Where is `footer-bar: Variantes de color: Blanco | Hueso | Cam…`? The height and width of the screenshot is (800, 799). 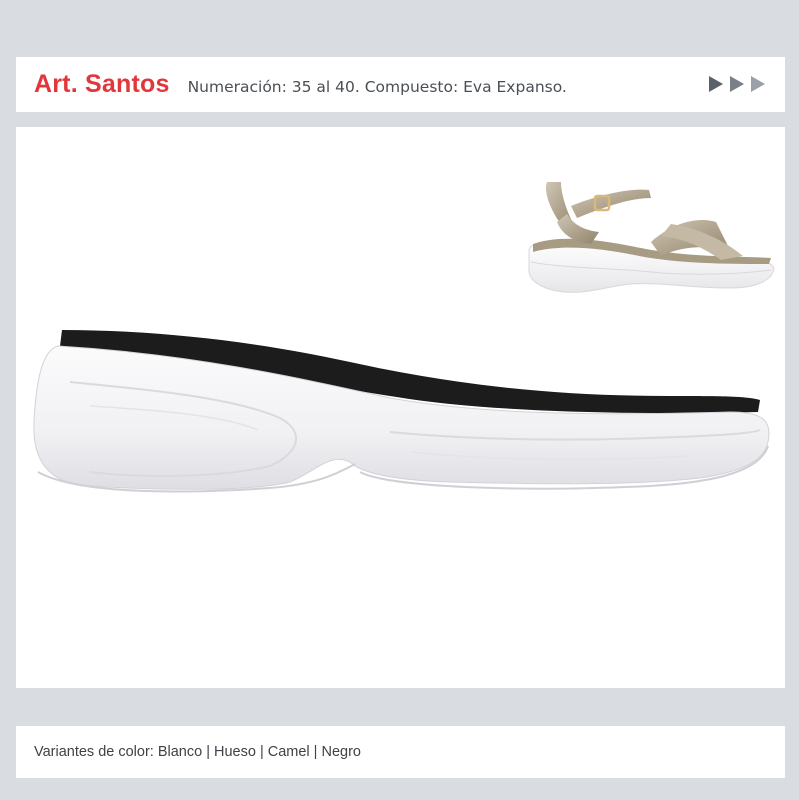 footer-bar: Variantes de color: Blanco | Hueso | Cam… is located at coordinates (400, 752).